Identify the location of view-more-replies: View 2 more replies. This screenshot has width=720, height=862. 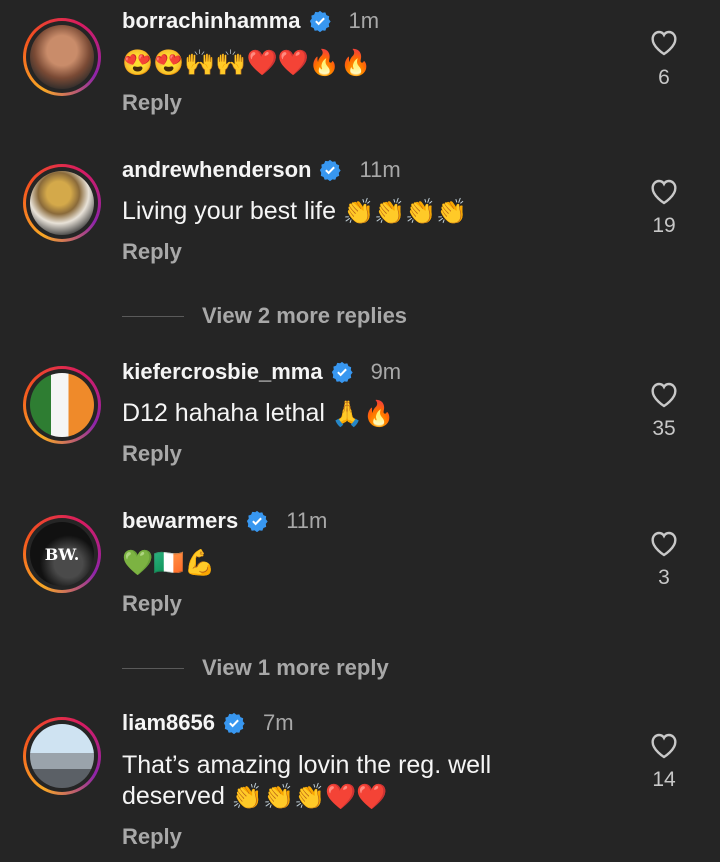
(264, 316).